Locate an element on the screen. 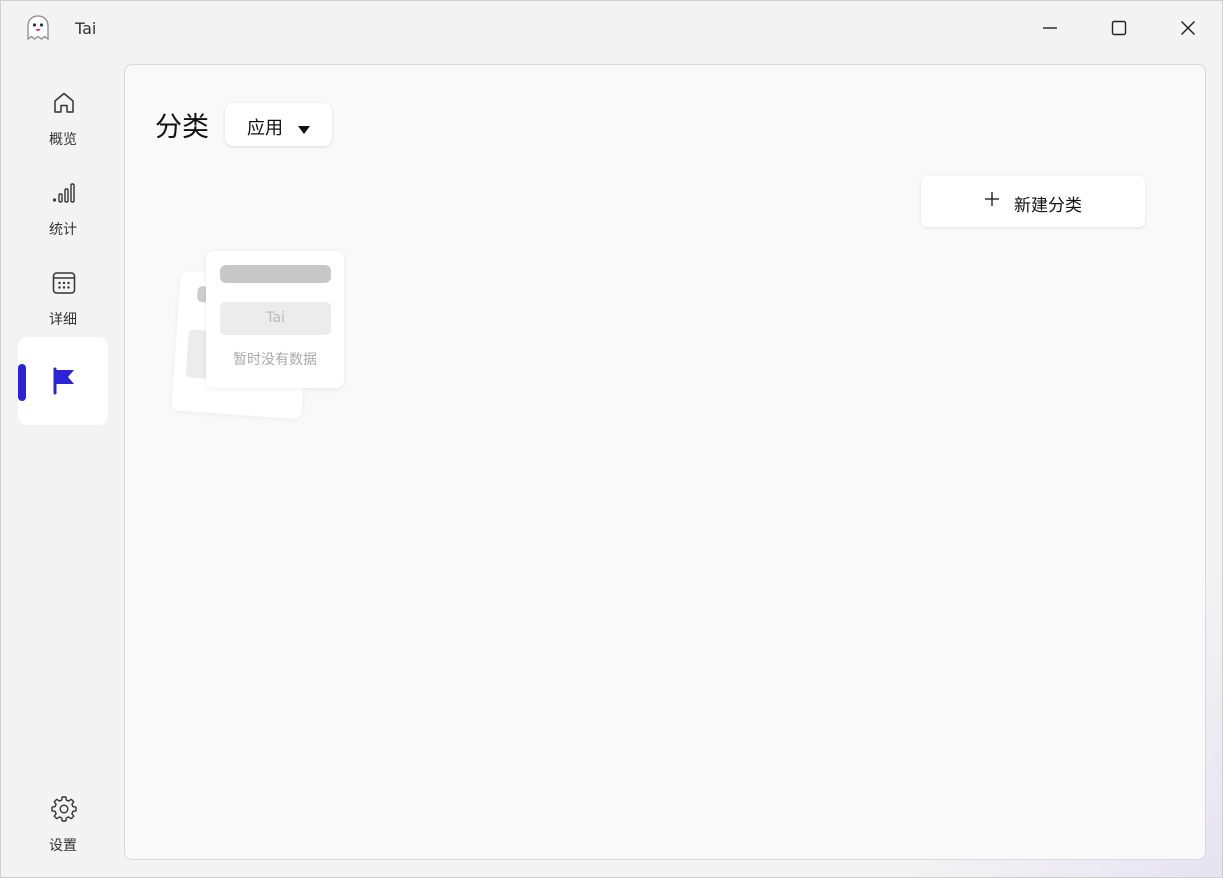  empty-message: 暂时没有数据 is located at coordinates (275, 360).